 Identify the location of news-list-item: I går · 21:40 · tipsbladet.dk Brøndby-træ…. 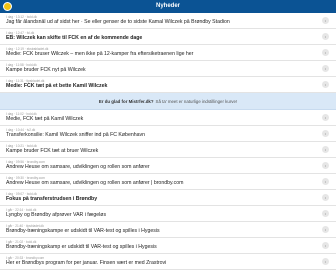
(168, 230).